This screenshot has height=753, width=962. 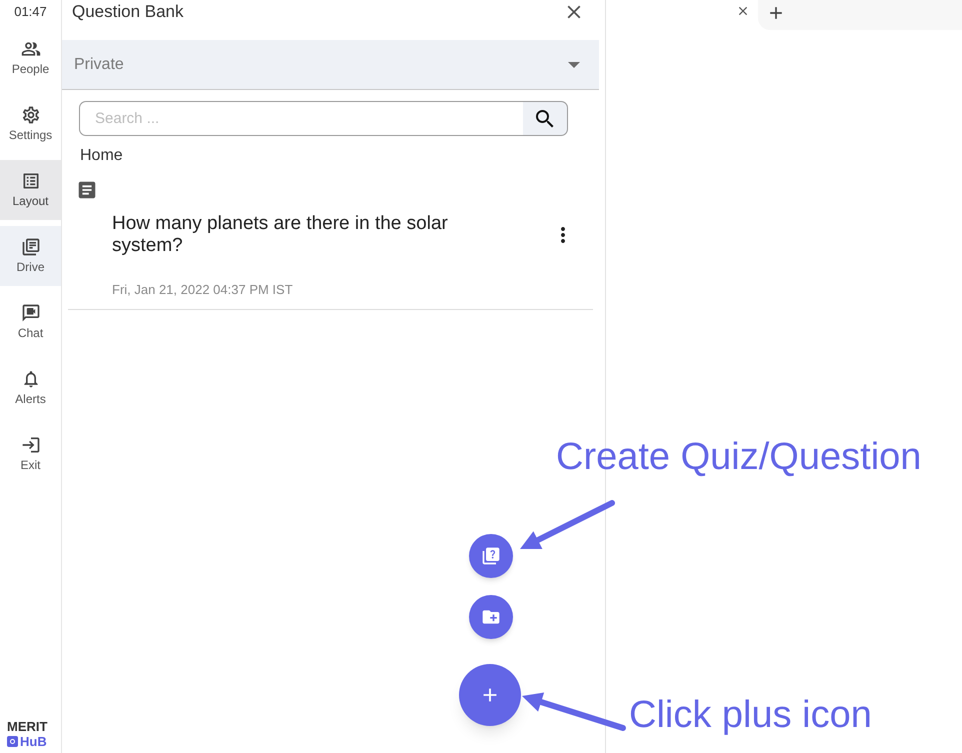 I want to click on document-icon, so click(x=87, y=190).